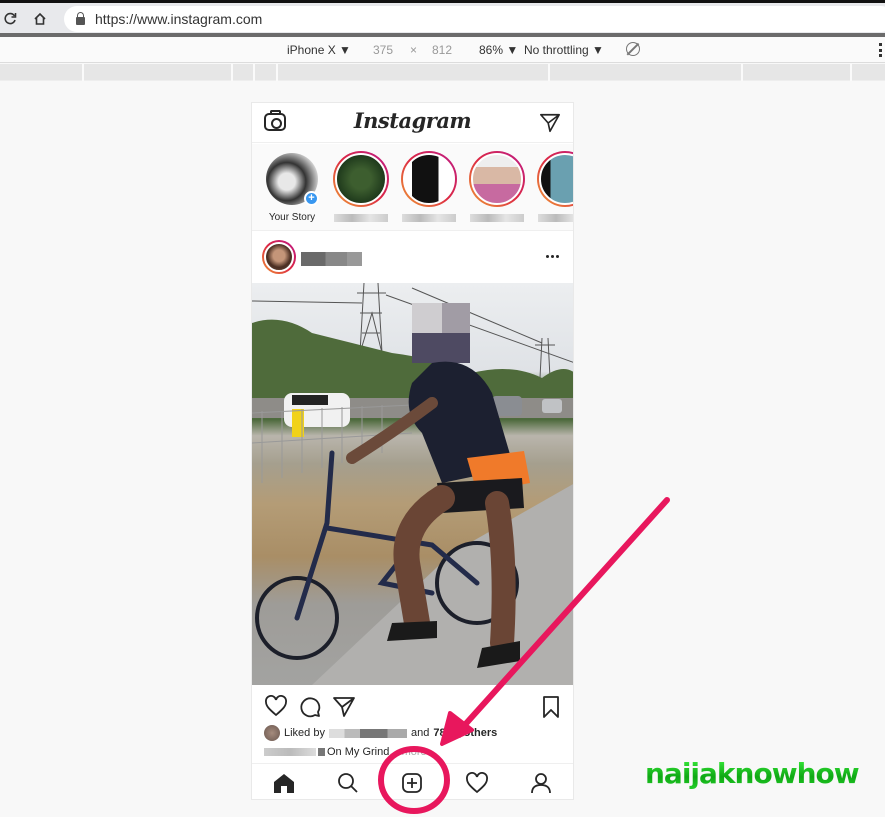  What do you see at coordinates (412, 257) in the screenshot?
I see `post-header` at bounding box center [412, 257].